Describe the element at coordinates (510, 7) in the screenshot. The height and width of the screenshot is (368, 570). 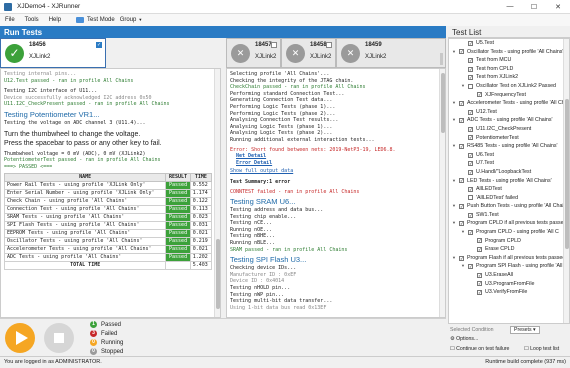
I see `minimize-button: —` at that location.